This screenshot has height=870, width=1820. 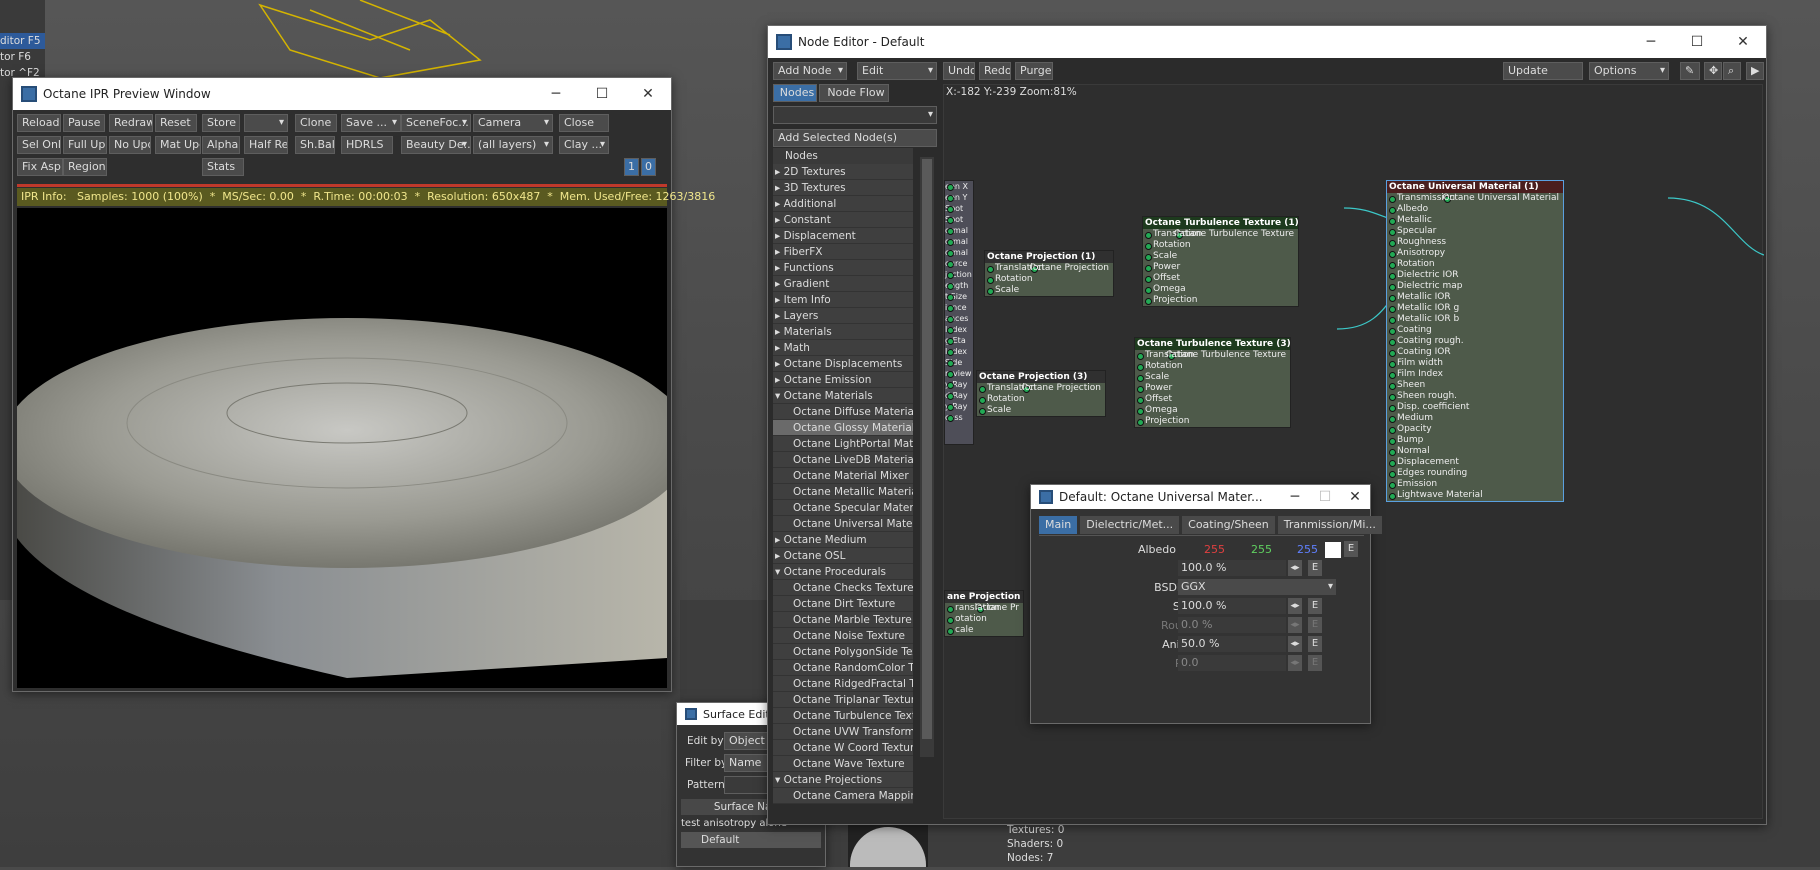 What do you see at coordinates (1475, 473) in the screenshot?
I see `node-input-port: Edges rounding` at bounding box center [1475, 473].